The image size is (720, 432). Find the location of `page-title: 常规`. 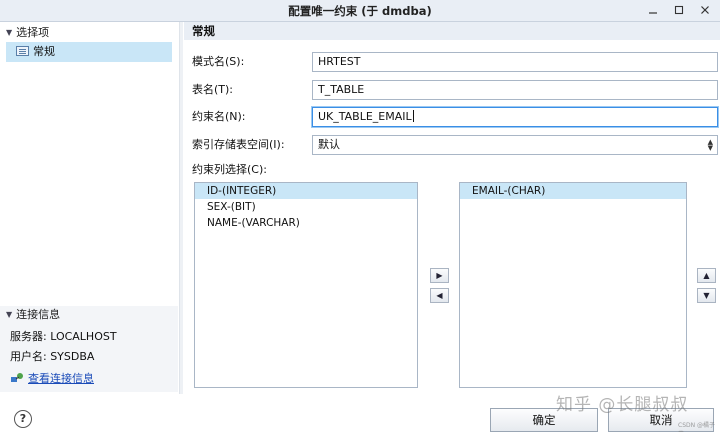

page-title: 常规 is located at coordinates (203, 31).